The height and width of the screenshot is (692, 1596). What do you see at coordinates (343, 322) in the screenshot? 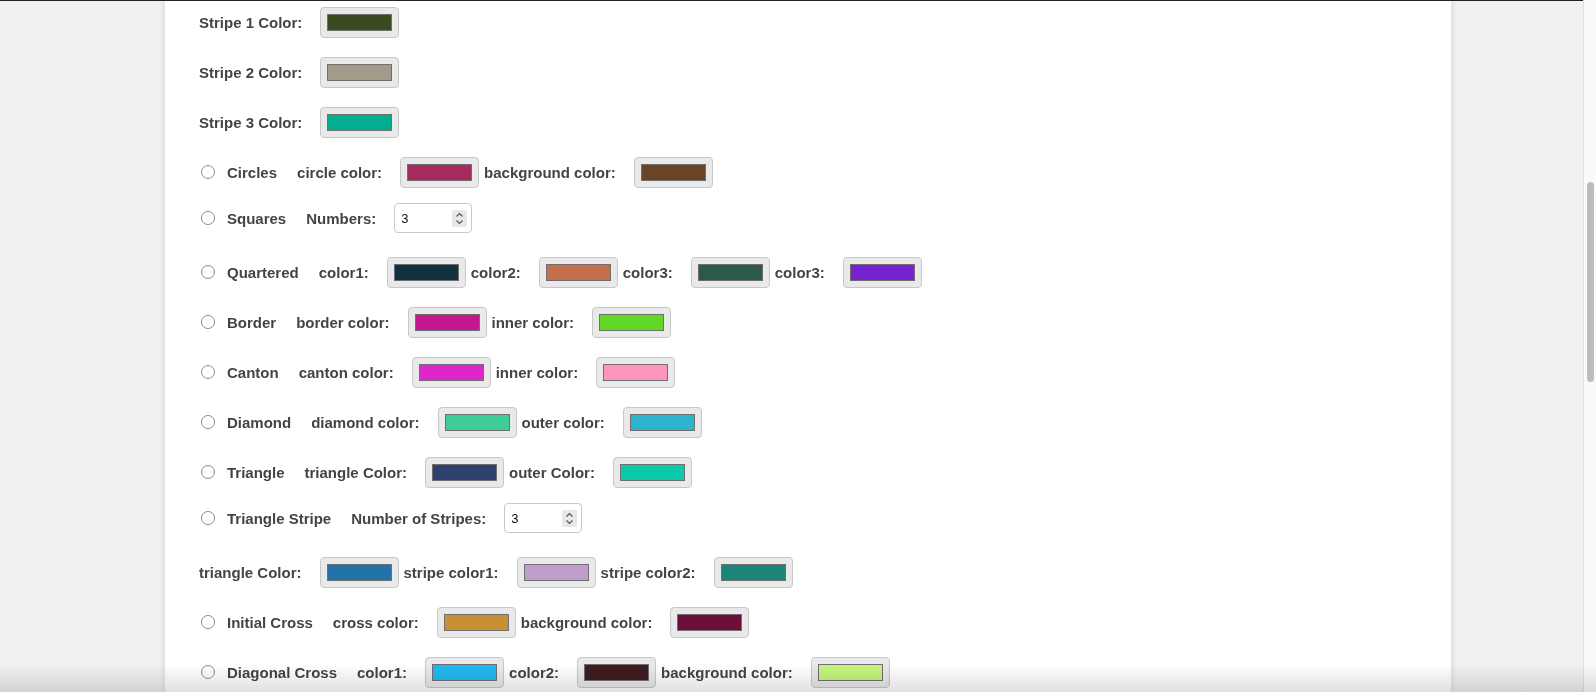
I see `field-label: border color:` at bounding box center [343, 322].